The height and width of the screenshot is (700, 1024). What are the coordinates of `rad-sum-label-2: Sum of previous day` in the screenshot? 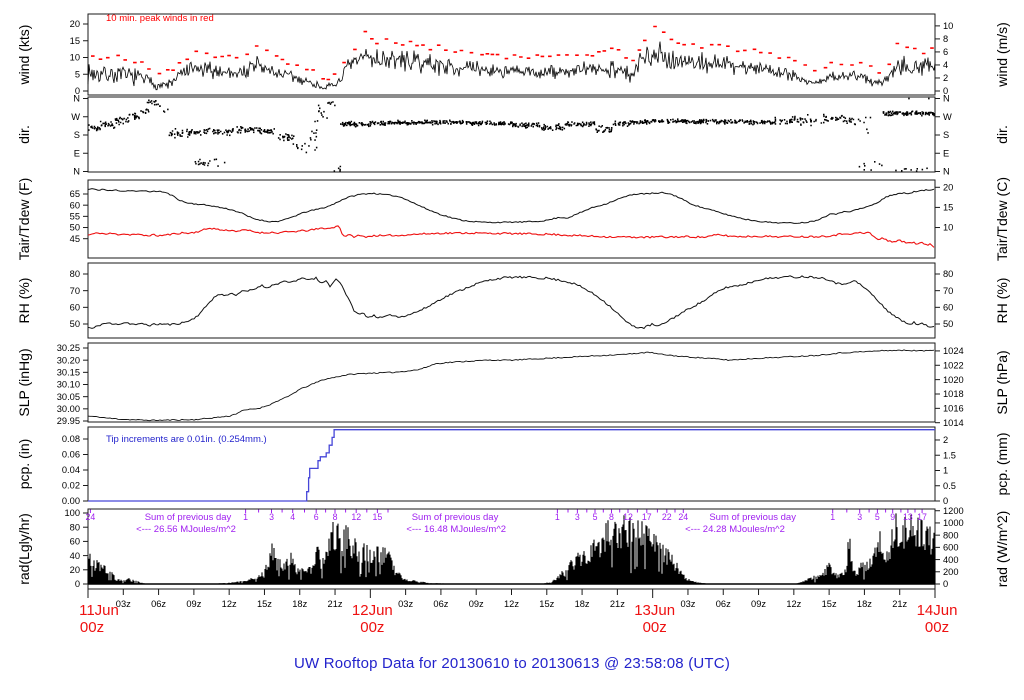 It's located at (455, 517).